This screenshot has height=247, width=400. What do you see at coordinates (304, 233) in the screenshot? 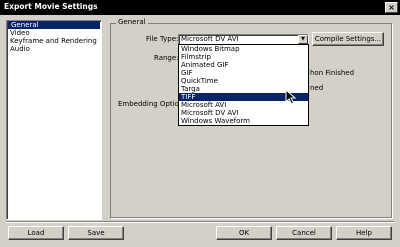
I see `cancel-button: Cancel` at bounding box center [304, 233].